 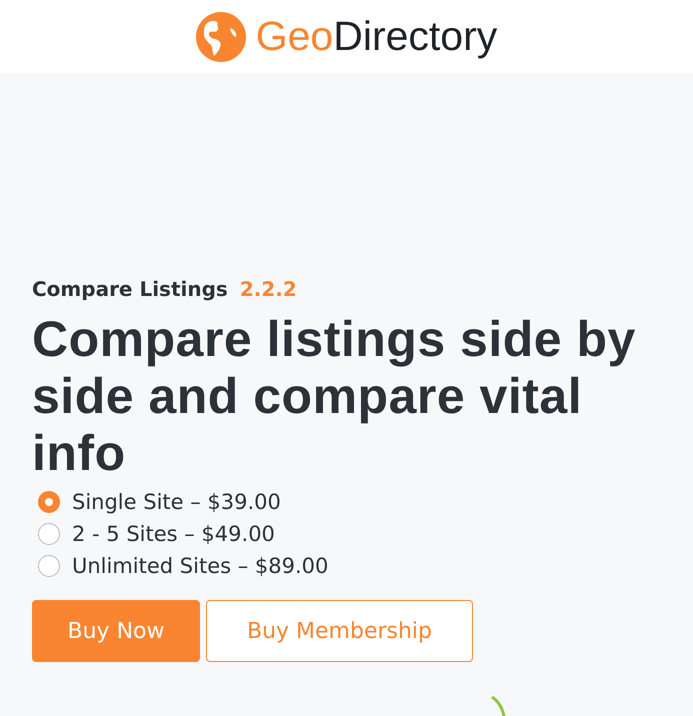 I want to click on logo-text: GeoDirectory, so click(x=377, y=36).